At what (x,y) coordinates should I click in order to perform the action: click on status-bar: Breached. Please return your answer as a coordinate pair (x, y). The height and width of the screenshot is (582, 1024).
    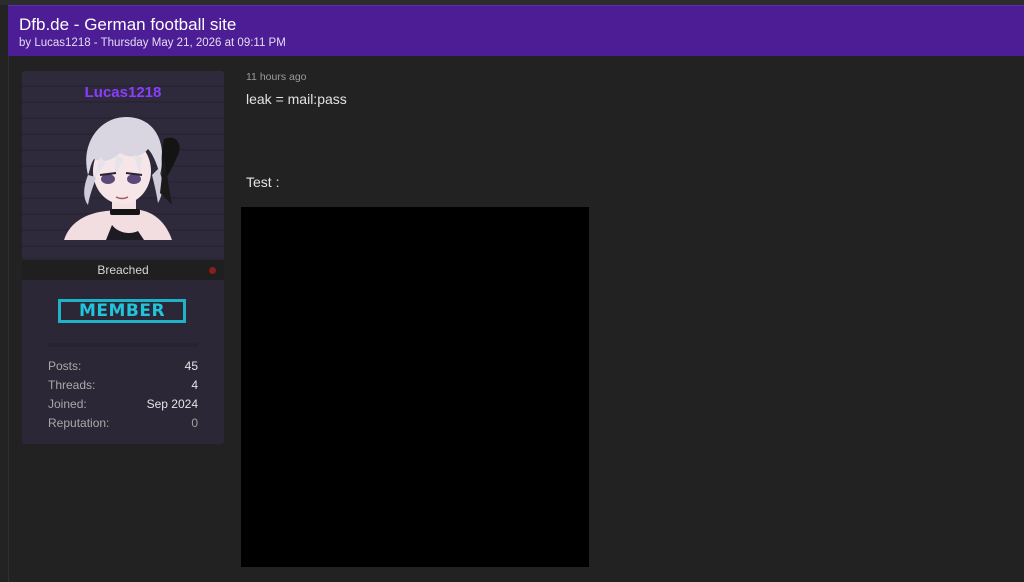
    Looking at the image, I should click on (123, 270).